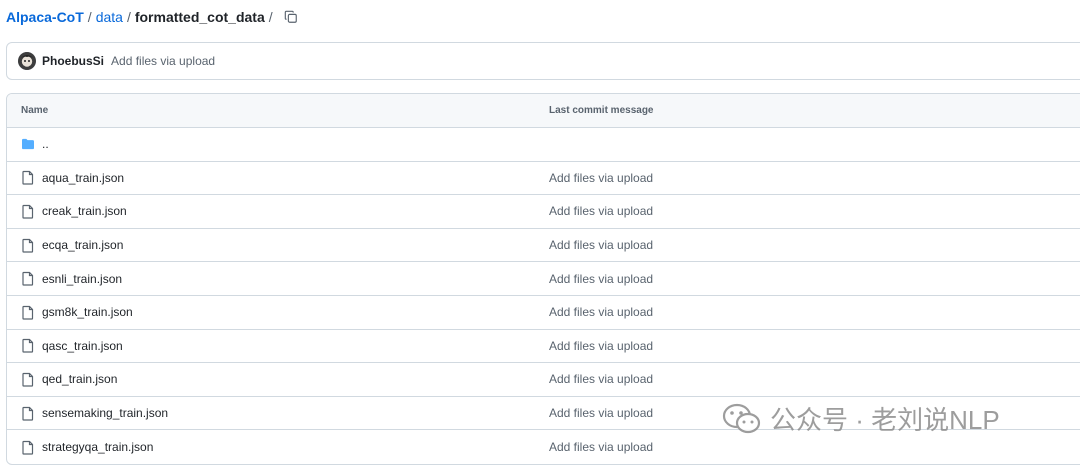 The width and height of the screenshot is (1080, 465). I want to click on file-name-link: sensemaking_train.json, so click(105, 413).